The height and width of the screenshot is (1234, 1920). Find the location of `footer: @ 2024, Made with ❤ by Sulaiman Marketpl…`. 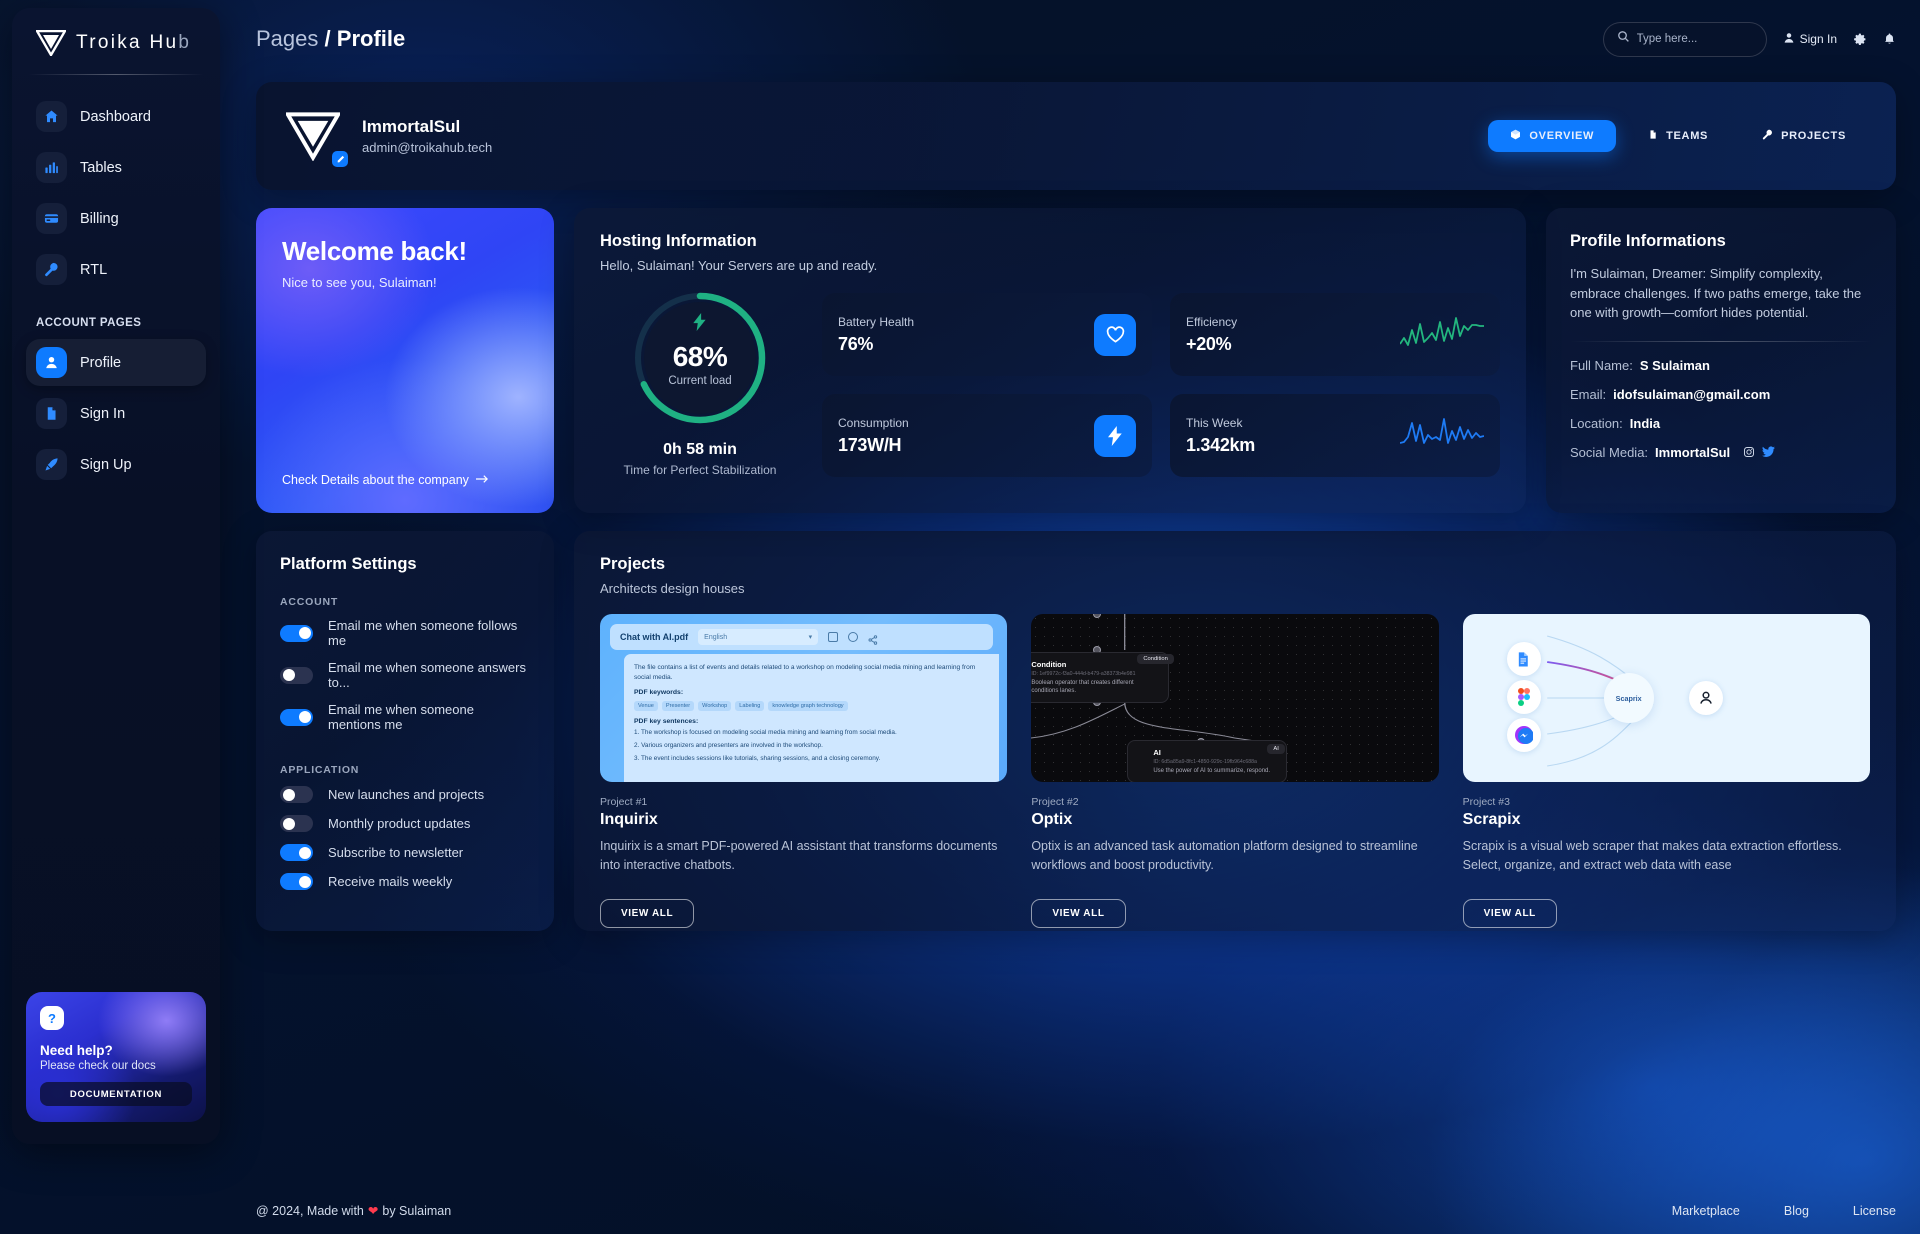

footer: @ 2024, Made with ❤ by Sulaiman Marketpl… is located at coordinates (1076, 1211).